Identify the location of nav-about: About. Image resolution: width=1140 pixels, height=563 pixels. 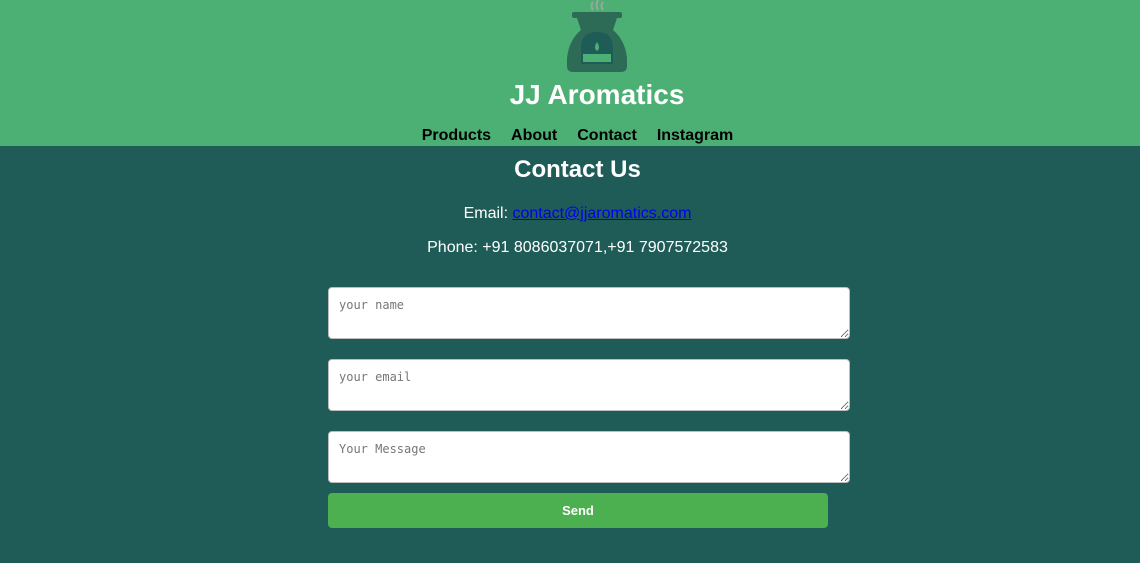
(534, 136).